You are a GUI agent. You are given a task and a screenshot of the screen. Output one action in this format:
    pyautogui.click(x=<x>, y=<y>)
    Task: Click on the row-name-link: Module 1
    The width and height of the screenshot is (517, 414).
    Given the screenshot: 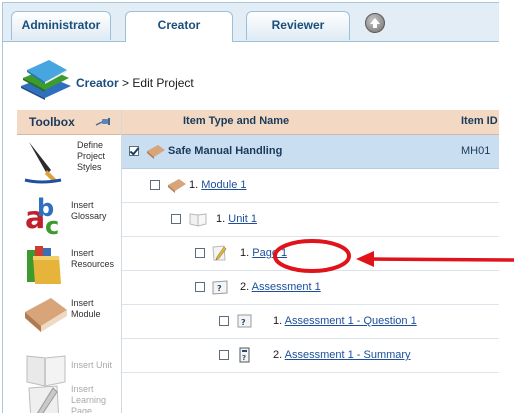 What is the action you would take?
    pyautogui.click(x=223, y=185)
    